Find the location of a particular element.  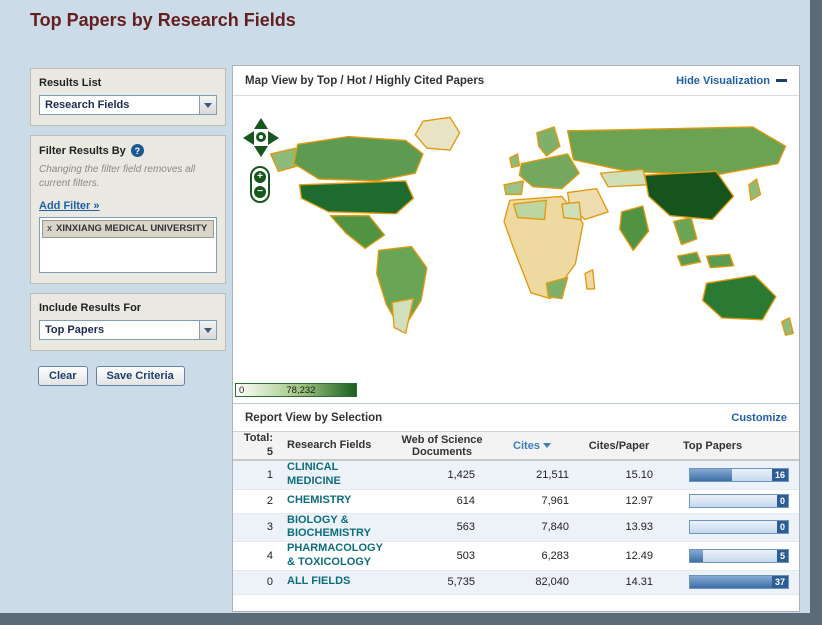

column-header-documents: Web of Science Documents is located at coordinates (442, 445).